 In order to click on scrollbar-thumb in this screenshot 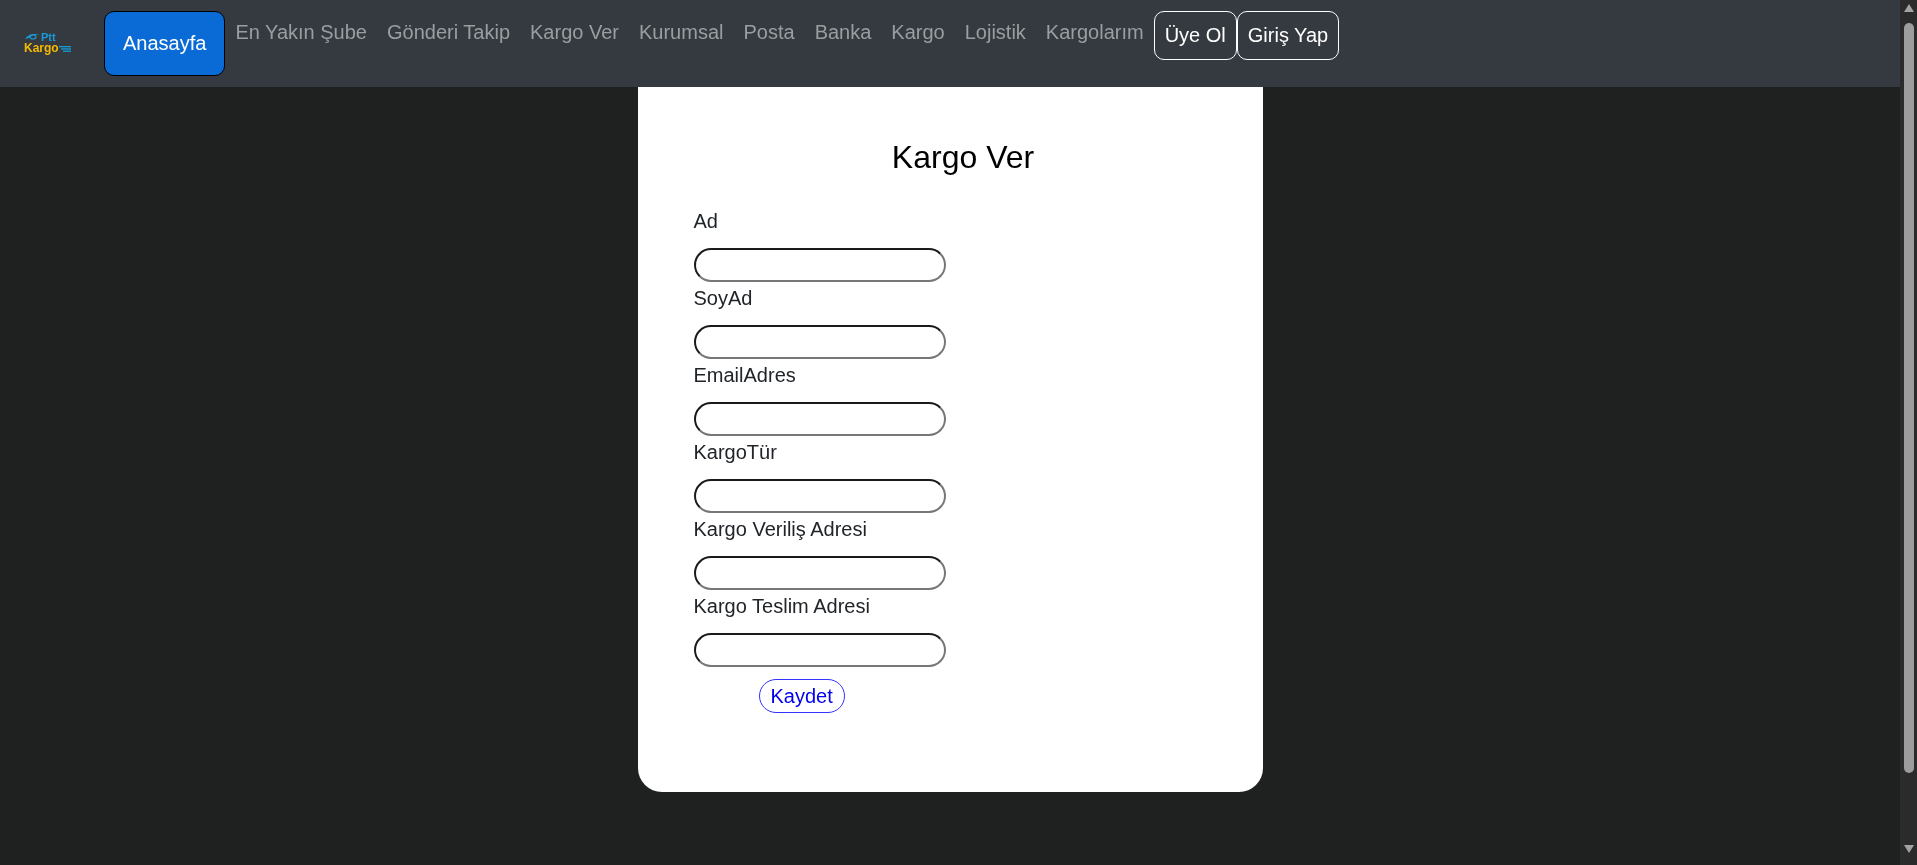, I will do `click(1908, 398)`.